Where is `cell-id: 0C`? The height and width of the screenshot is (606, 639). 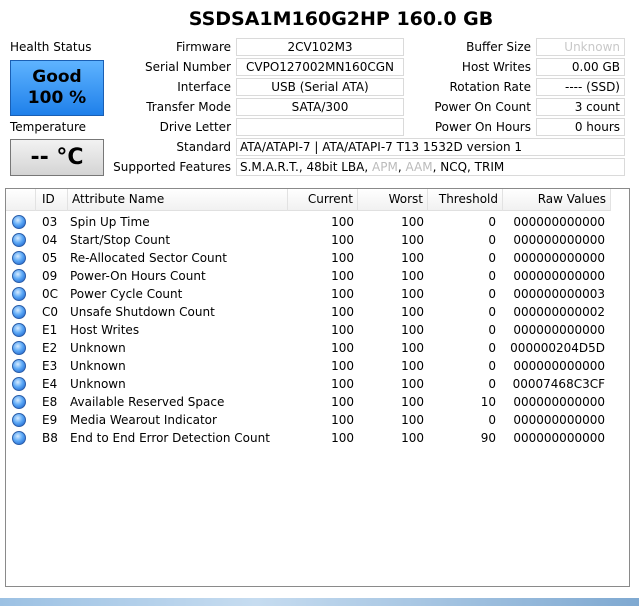 cell-id: 0C is located at coordinates (50, 294).